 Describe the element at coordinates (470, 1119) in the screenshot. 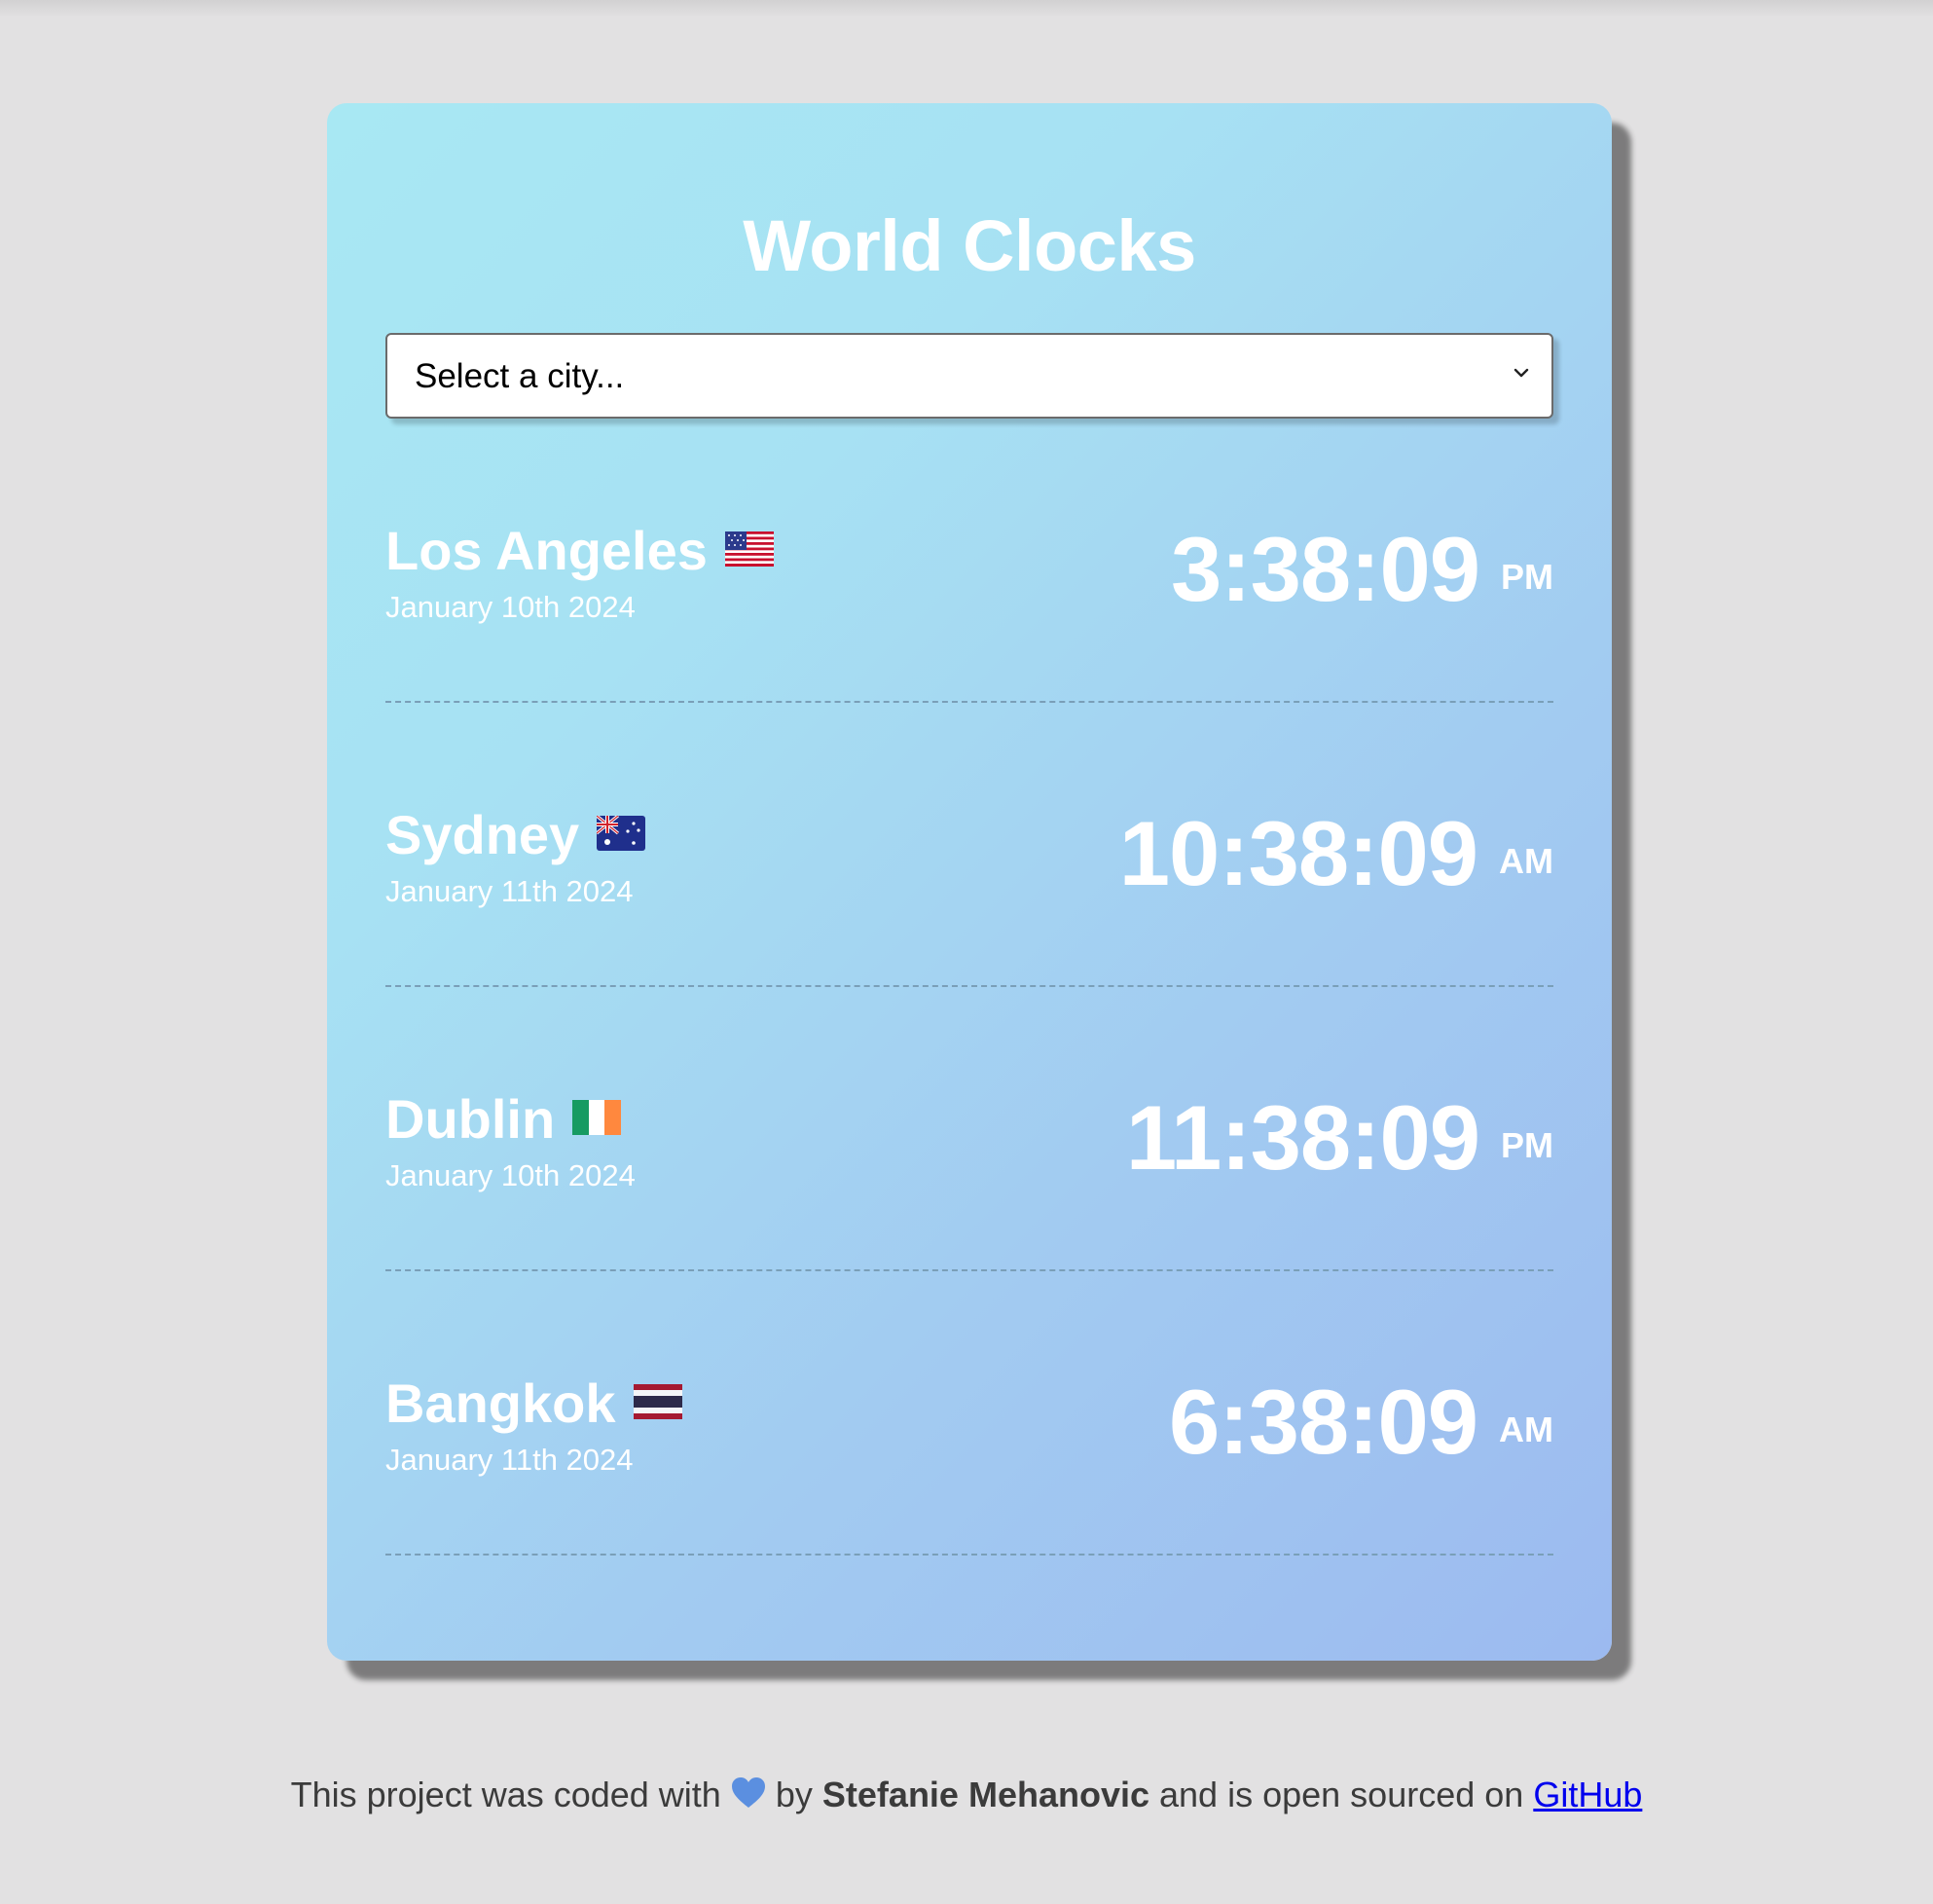

I see `city-name-label: Dublin` at that location.